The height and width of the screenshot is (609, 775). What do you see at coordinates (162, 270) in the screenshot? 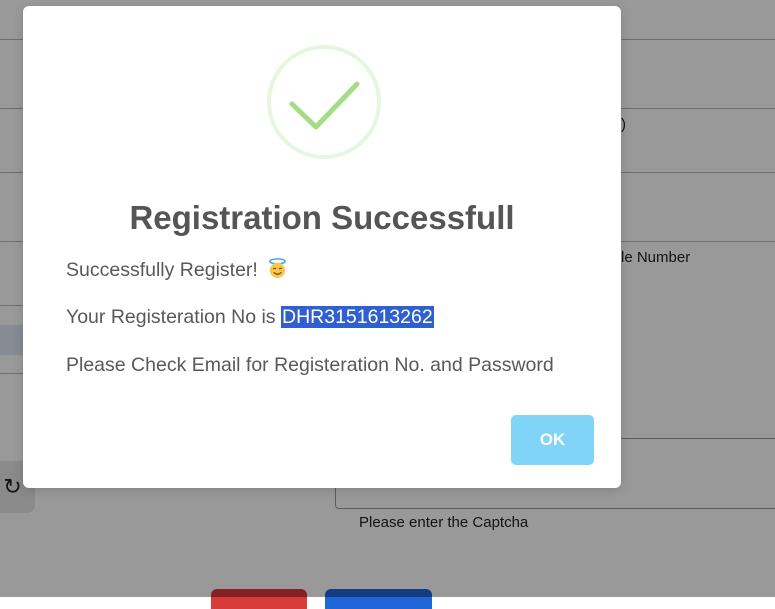
I see `success-message-text: Successfully Register!` at bounding box center [162, 270].